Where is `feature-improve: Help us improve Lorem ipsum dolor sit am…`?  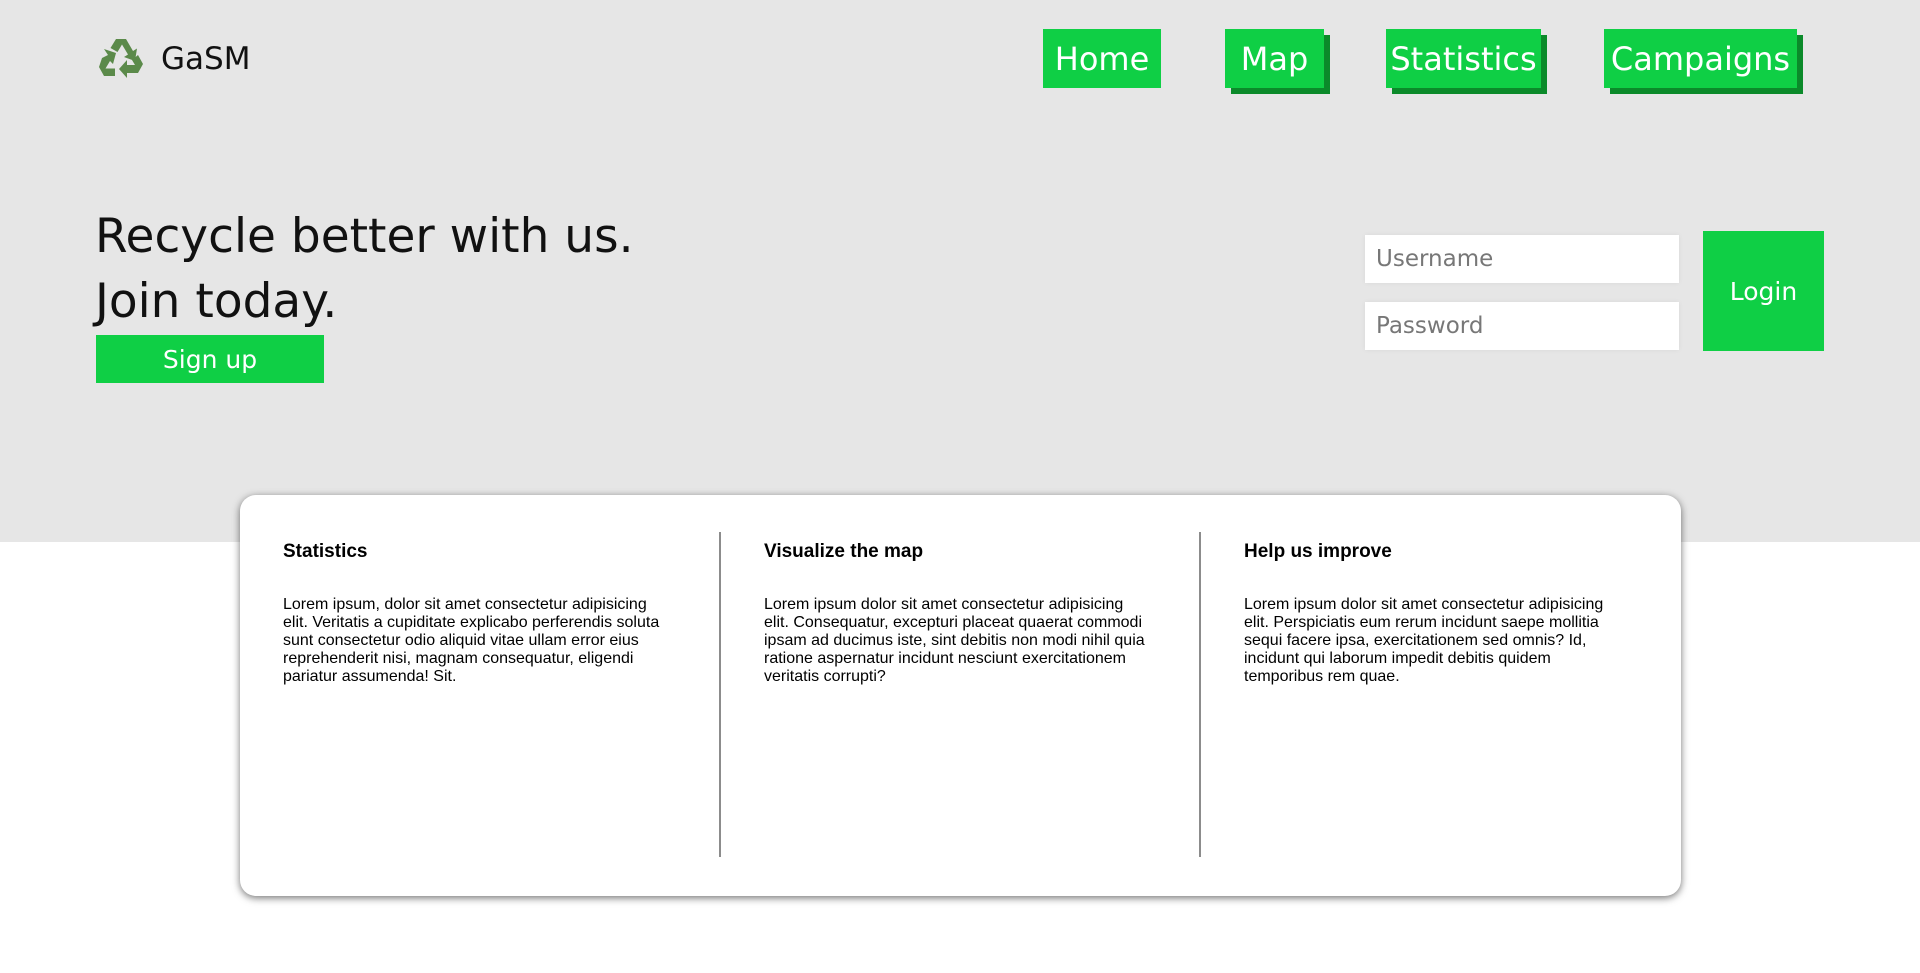
feature-improve: Help us improve Lorem ipsum dolor sit am… is located at coordinates (1436, 613).